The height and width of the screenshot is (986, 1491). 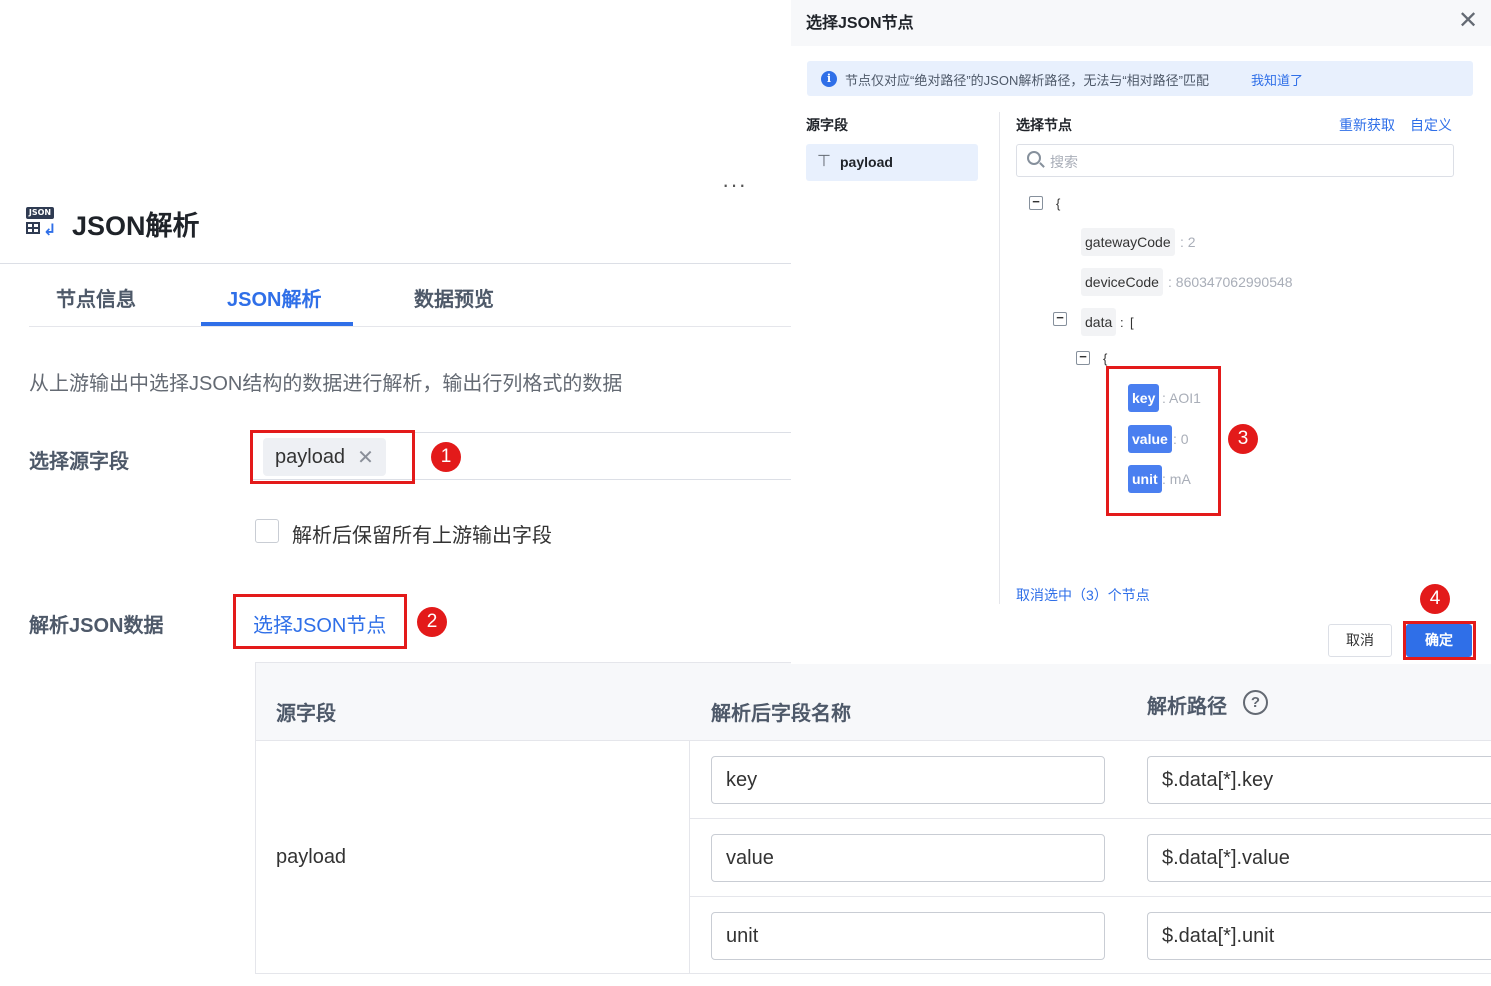 What do you see at coordinates (1034, 158) in the screenshot?
I see `search-icon` at bounding box center [1034, 158].